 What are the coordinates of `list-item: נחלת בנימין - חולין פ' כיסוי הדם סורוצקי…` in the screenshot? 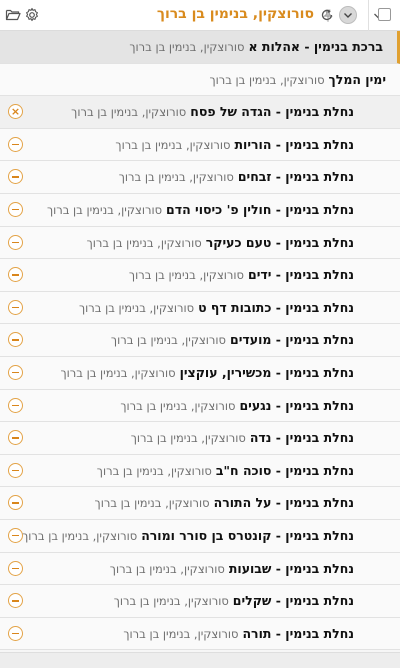 It's located at (200, 210).